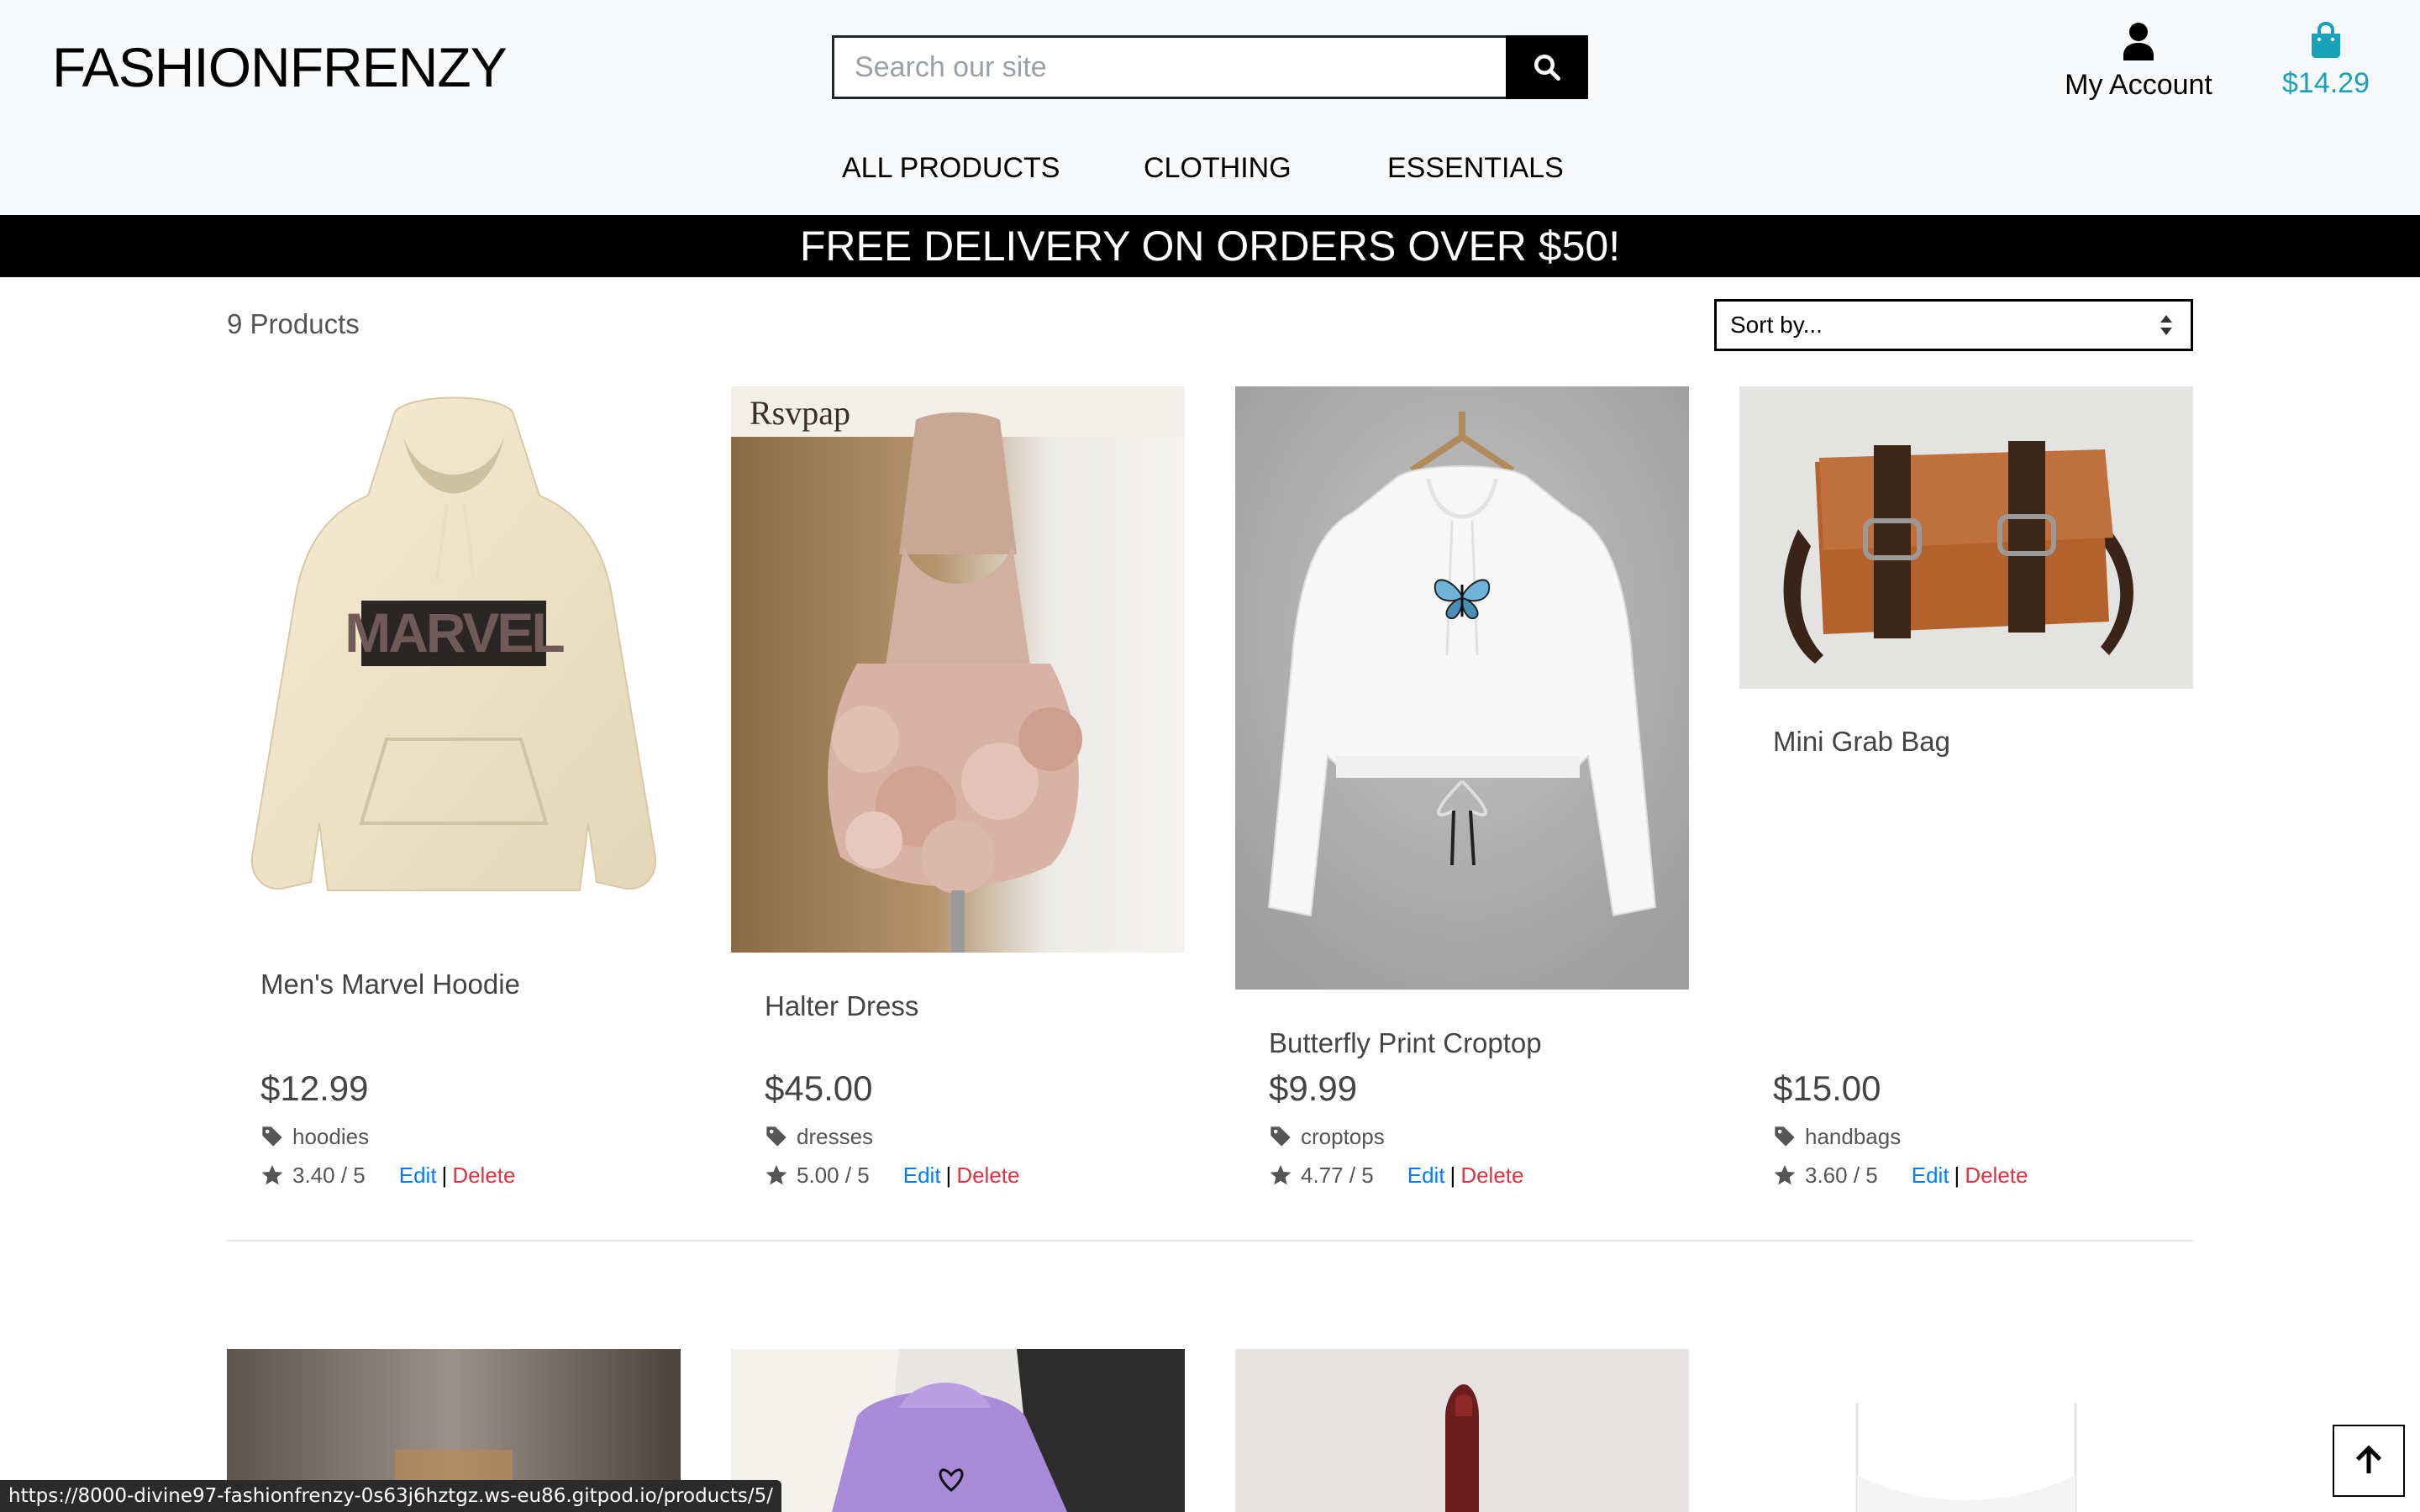 The width and height of the screenshot is (2420, 1512). What do you see at coordinates (819, 1088) in the screenshot?
I see `product-price: $45.00` at bounding box center [819, 1088].